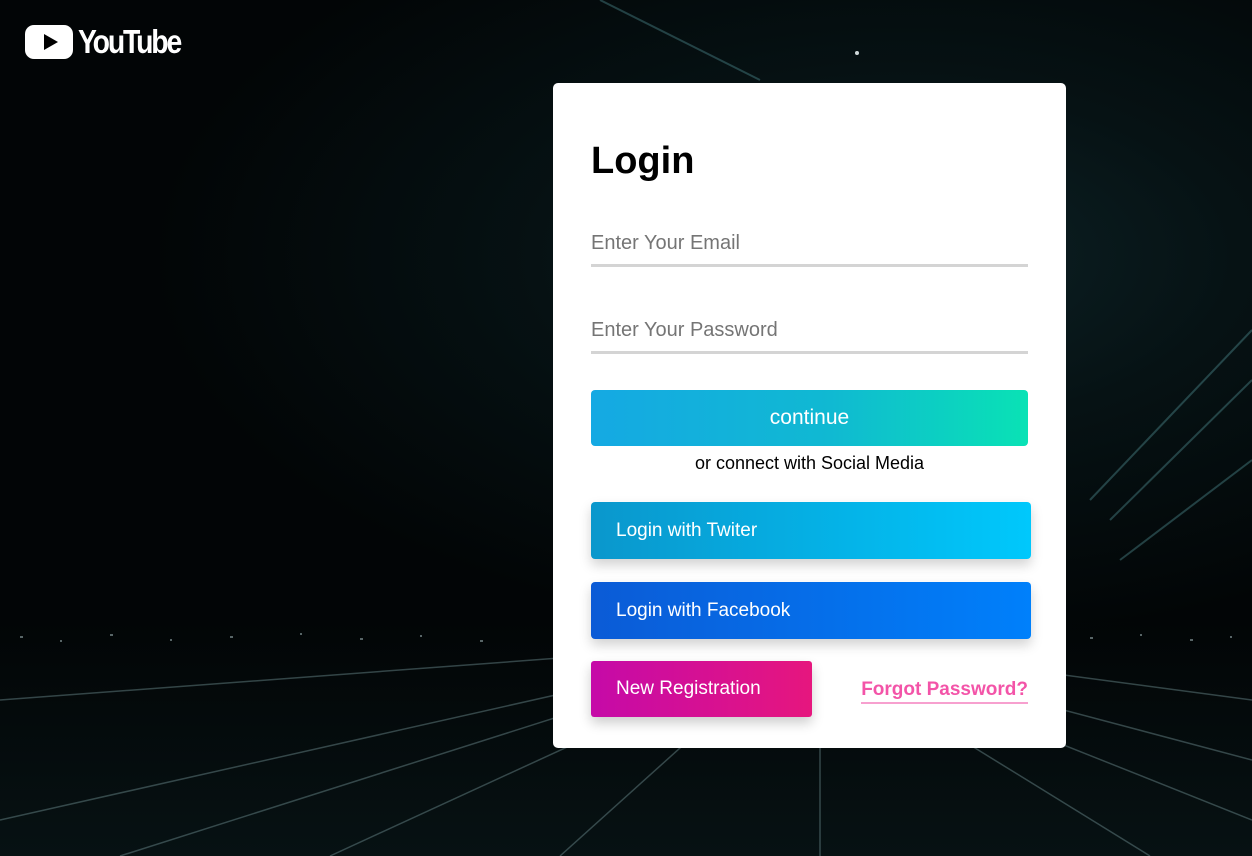  Describe the element at coordinates (49, 42) in the screenshot. I see `youtube-play-icon` at that location.